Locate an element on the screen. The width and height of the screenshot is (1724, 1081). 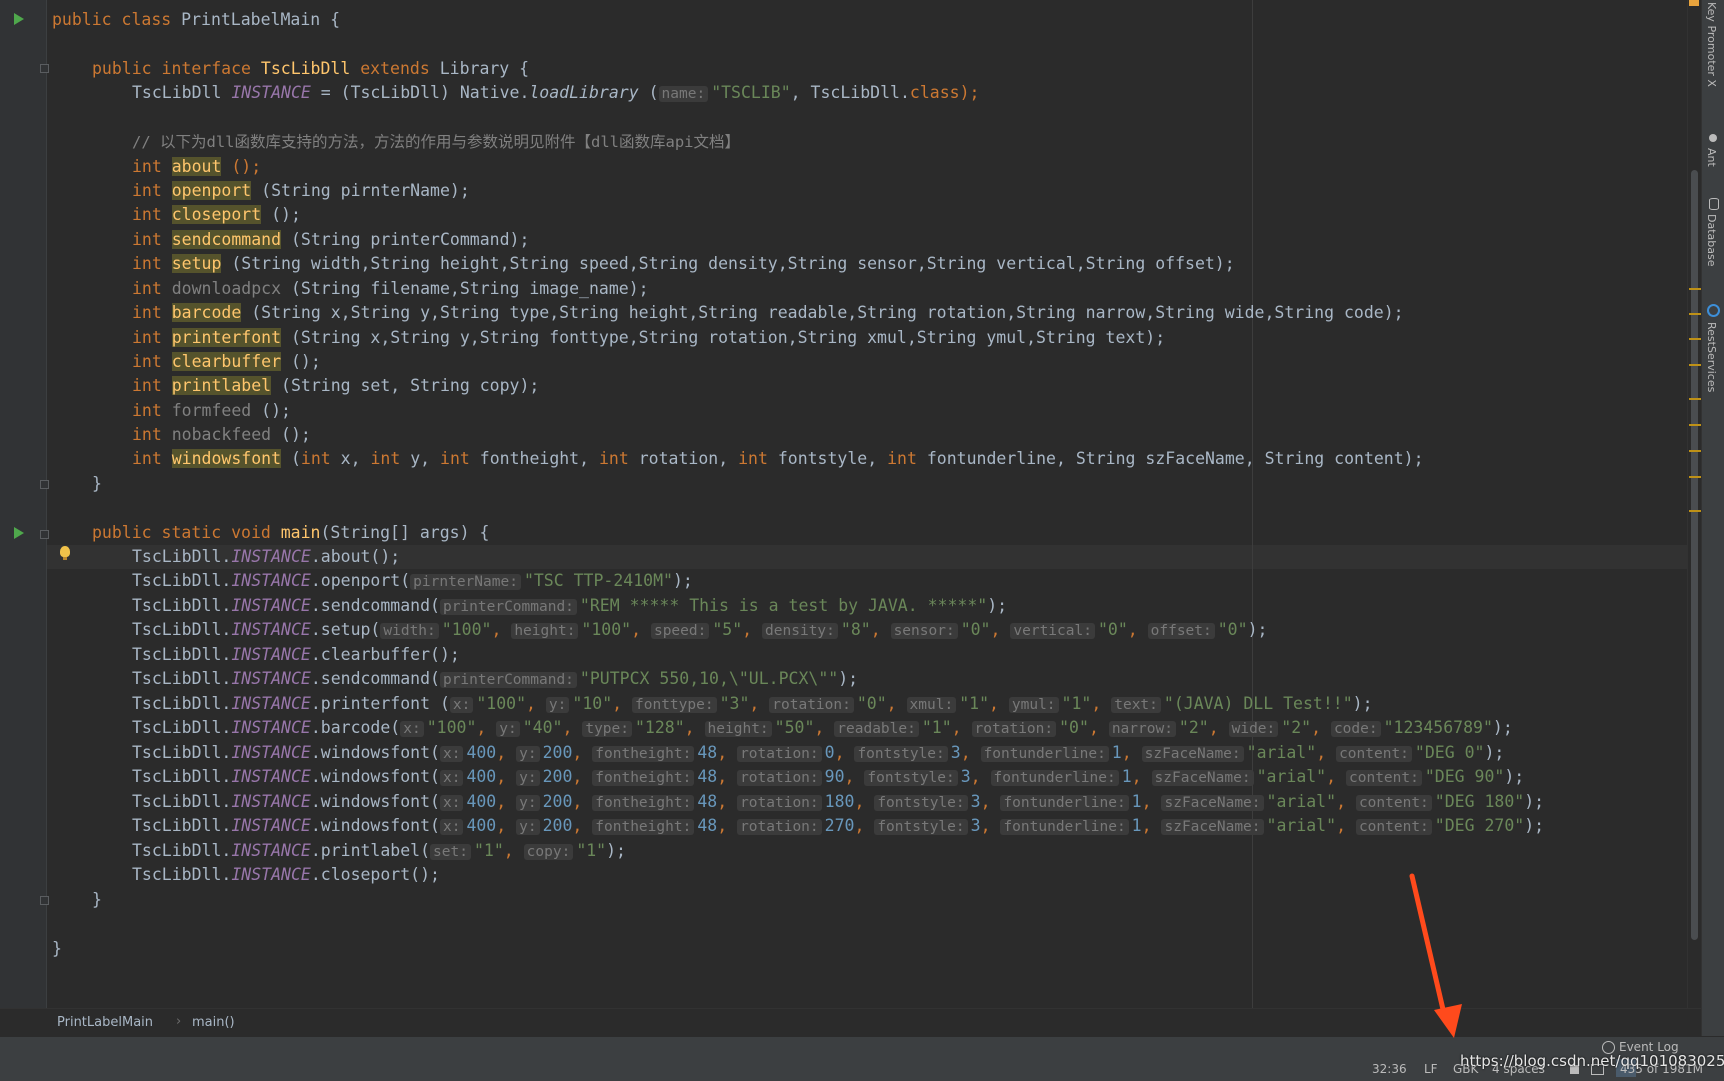
code-text: TscLibDll. is located at coordinates (182, 874).